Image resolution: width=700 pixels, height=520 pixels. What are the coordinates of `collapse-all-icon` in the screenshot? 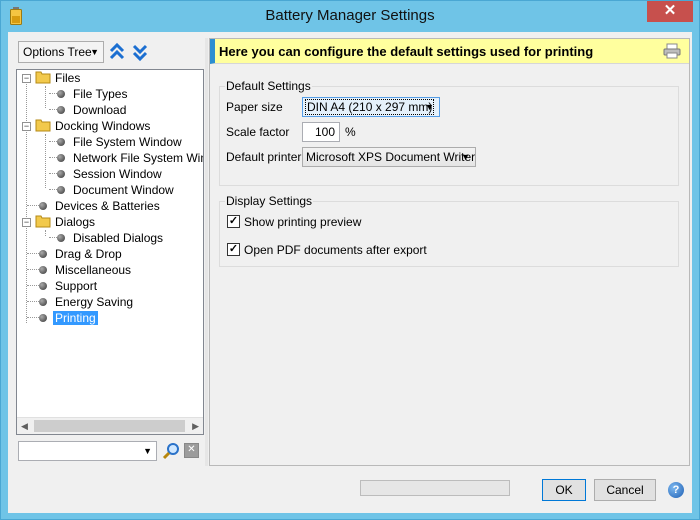 It's located at (140, 52).